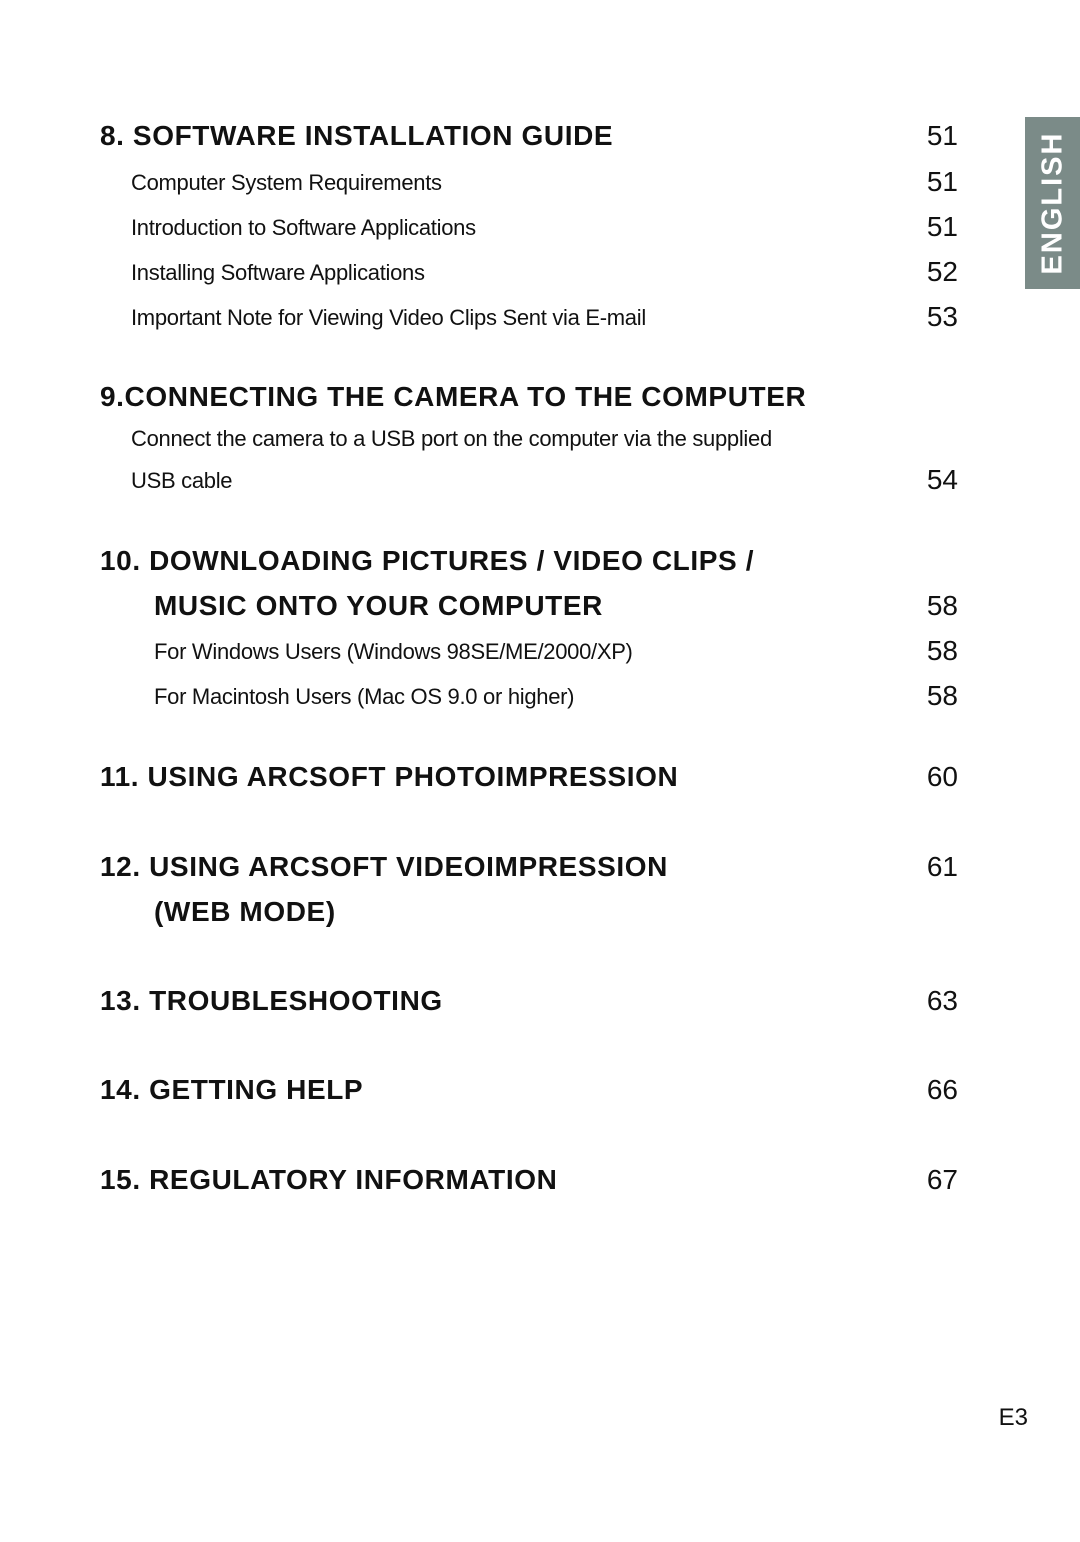 The width and height of the screenshot is (1080, 1542). I want to click on language-tab: ENGLISH, so click(1052, 203).